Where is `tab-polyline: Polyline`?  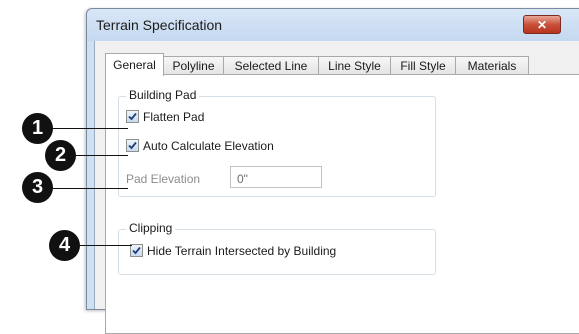 tab-polyline: Polyline is located at coordinates (193, 65).